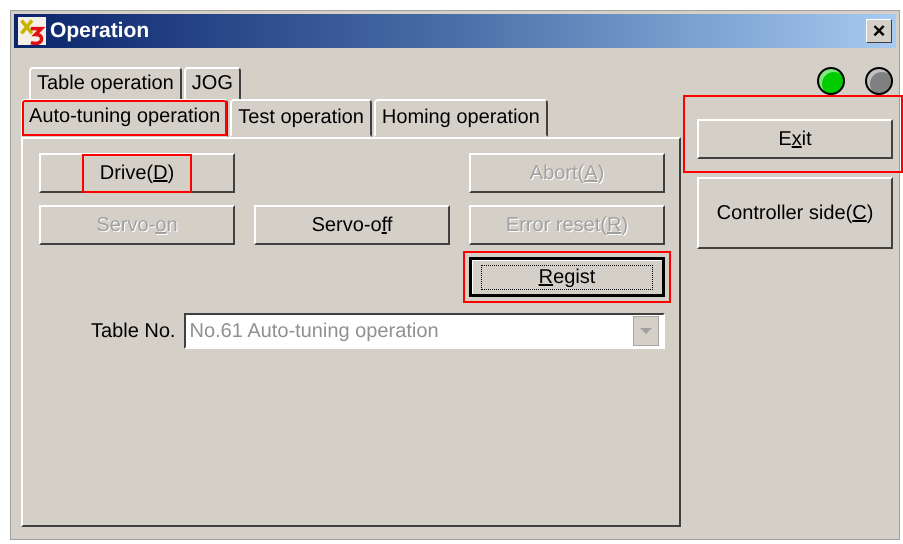  Describe the element at coordinates (32, 31) in the screenshot. I see `app-icon` at that location.